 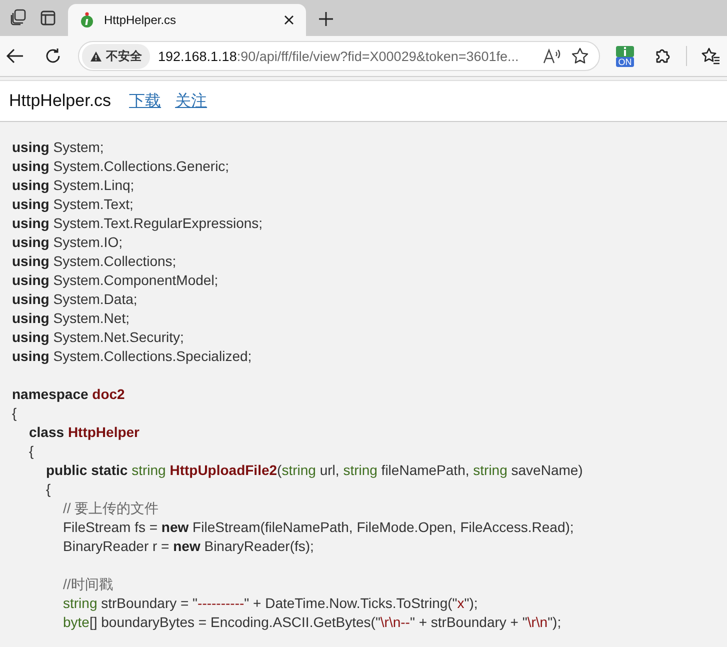 I want to click on code-line: using System.Collections.Specialized;, so click(x=132, y=356).